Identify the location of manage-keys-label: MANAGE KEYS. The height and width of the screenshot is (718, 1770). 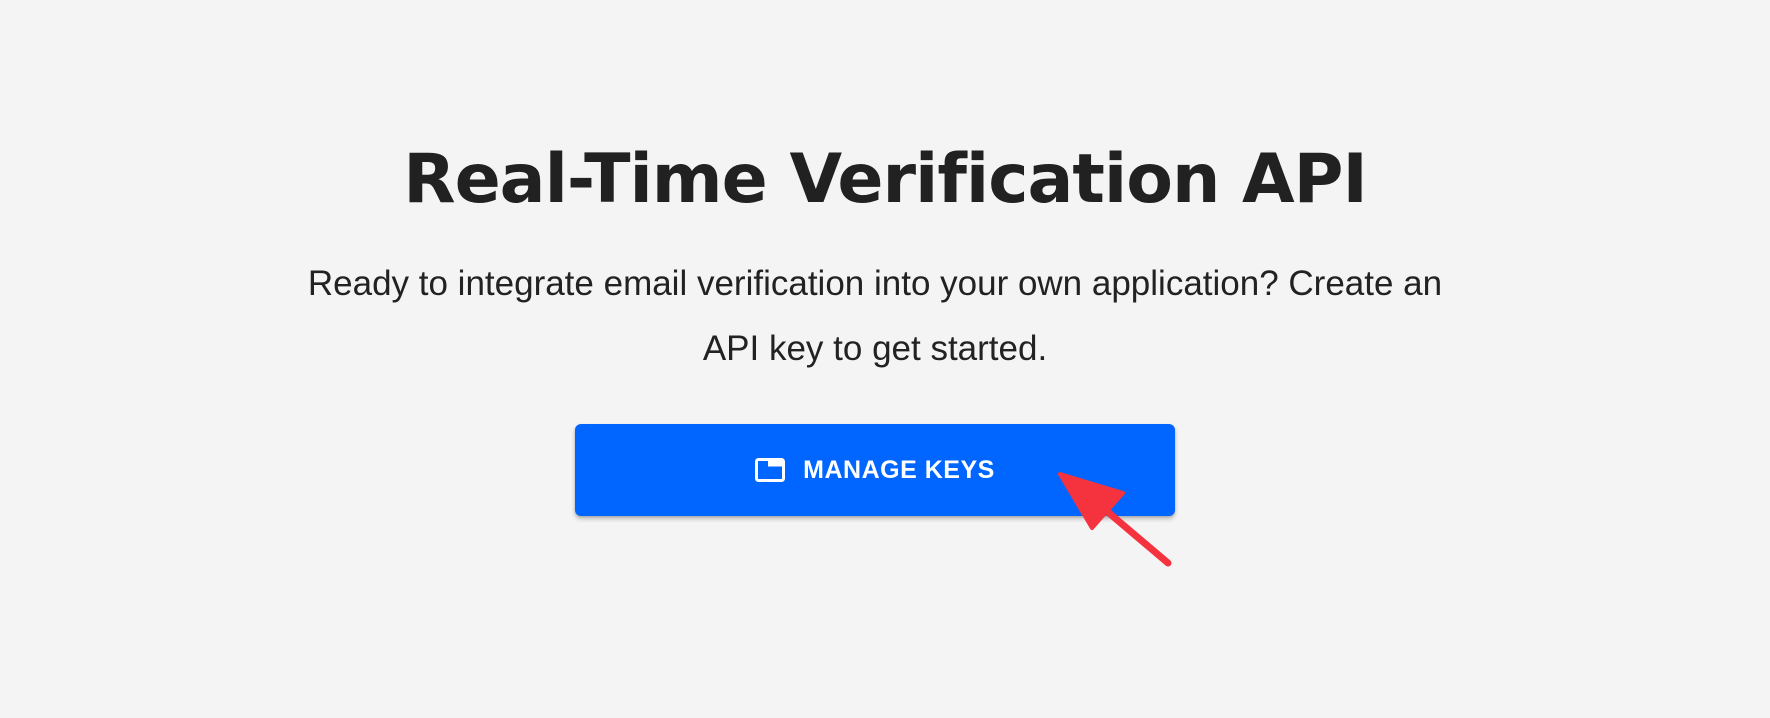
(899, 469).